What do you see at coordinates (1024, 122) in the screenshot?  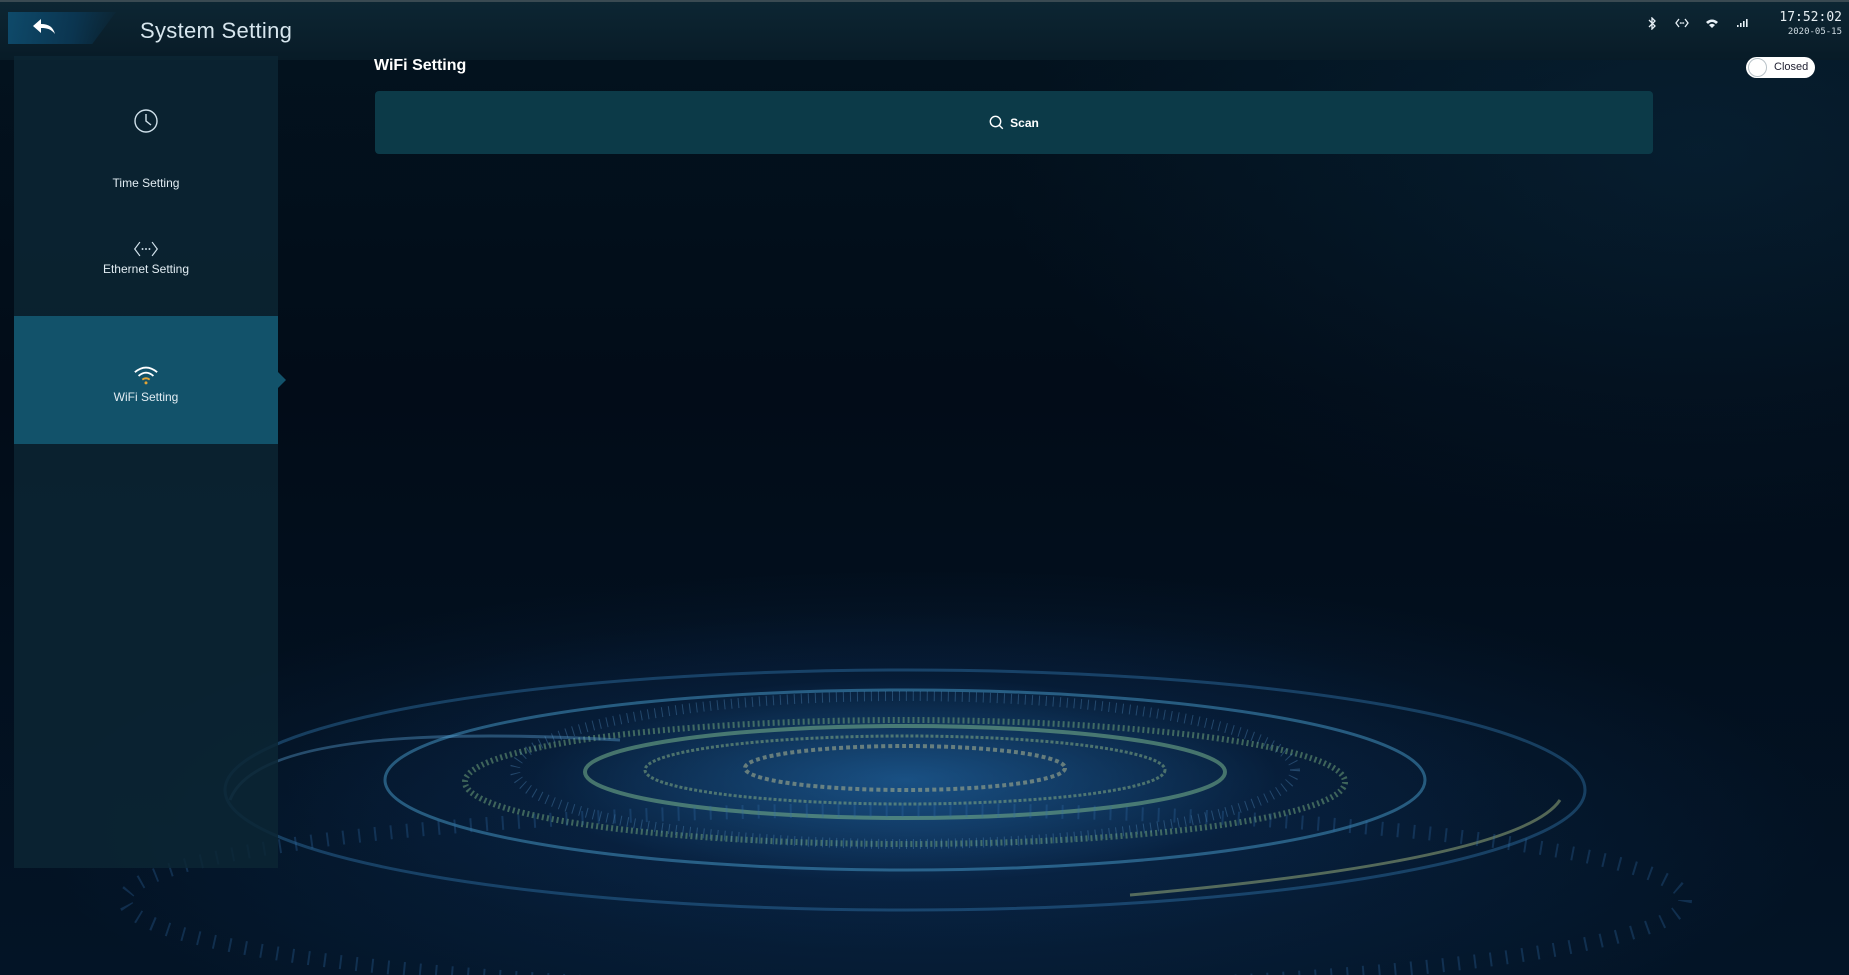 I see `scan-label: Scan` at bounding box center [1024, 122].